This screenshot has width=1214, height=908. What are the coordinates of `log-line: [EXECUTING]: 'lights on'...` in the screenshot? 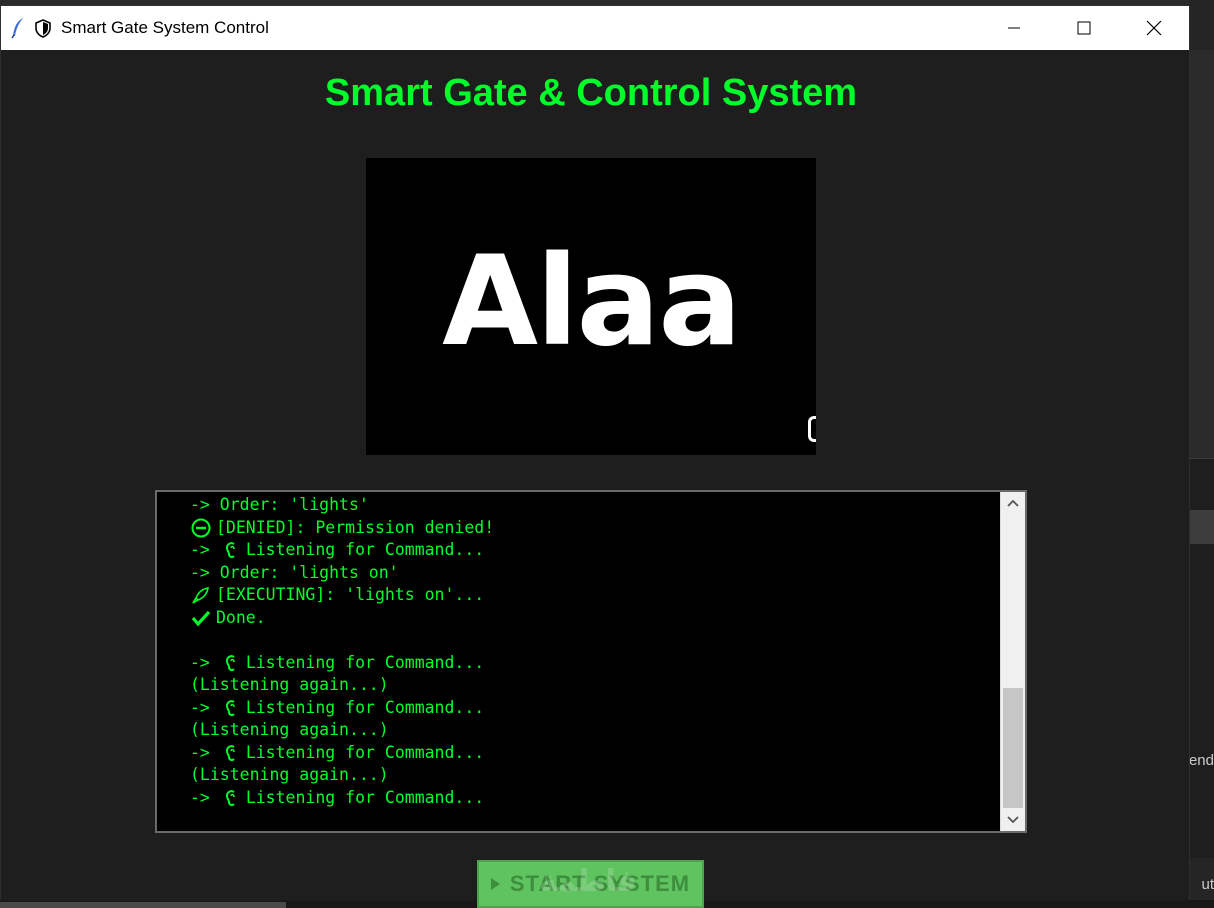 It's located at (590, 595).